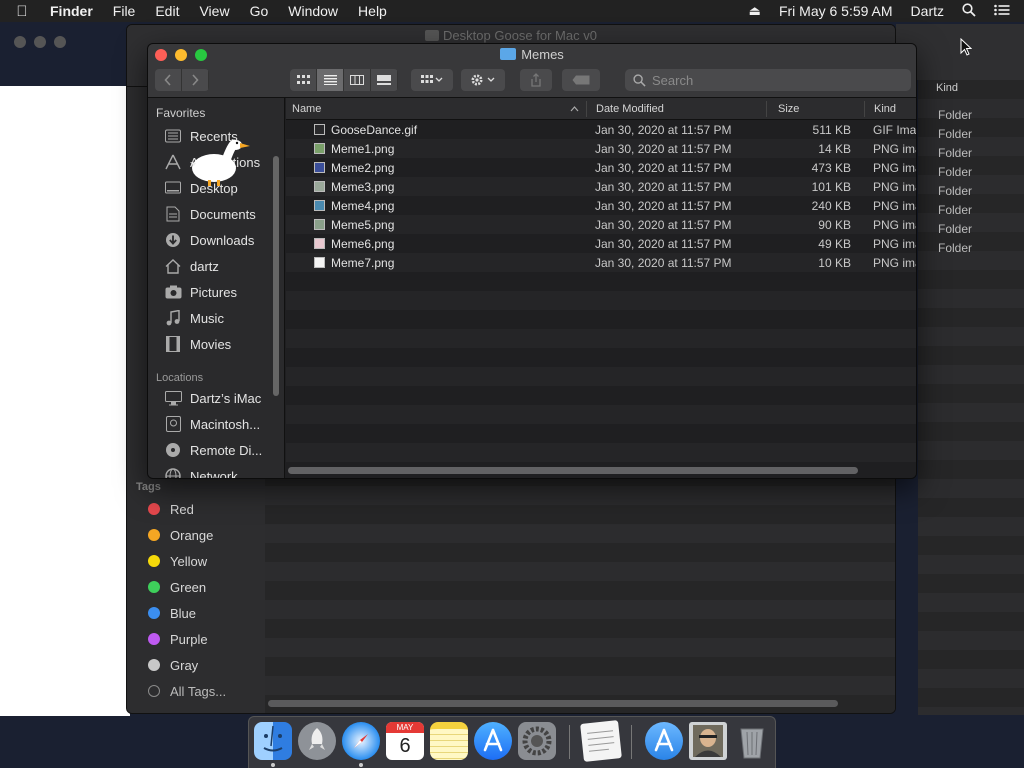 This screenshot has width=1024, height=768. What do you see at coordinates (834, 149) in the screenshot?
I see `file-size: 14 KB` at bounding box center [834, 149].